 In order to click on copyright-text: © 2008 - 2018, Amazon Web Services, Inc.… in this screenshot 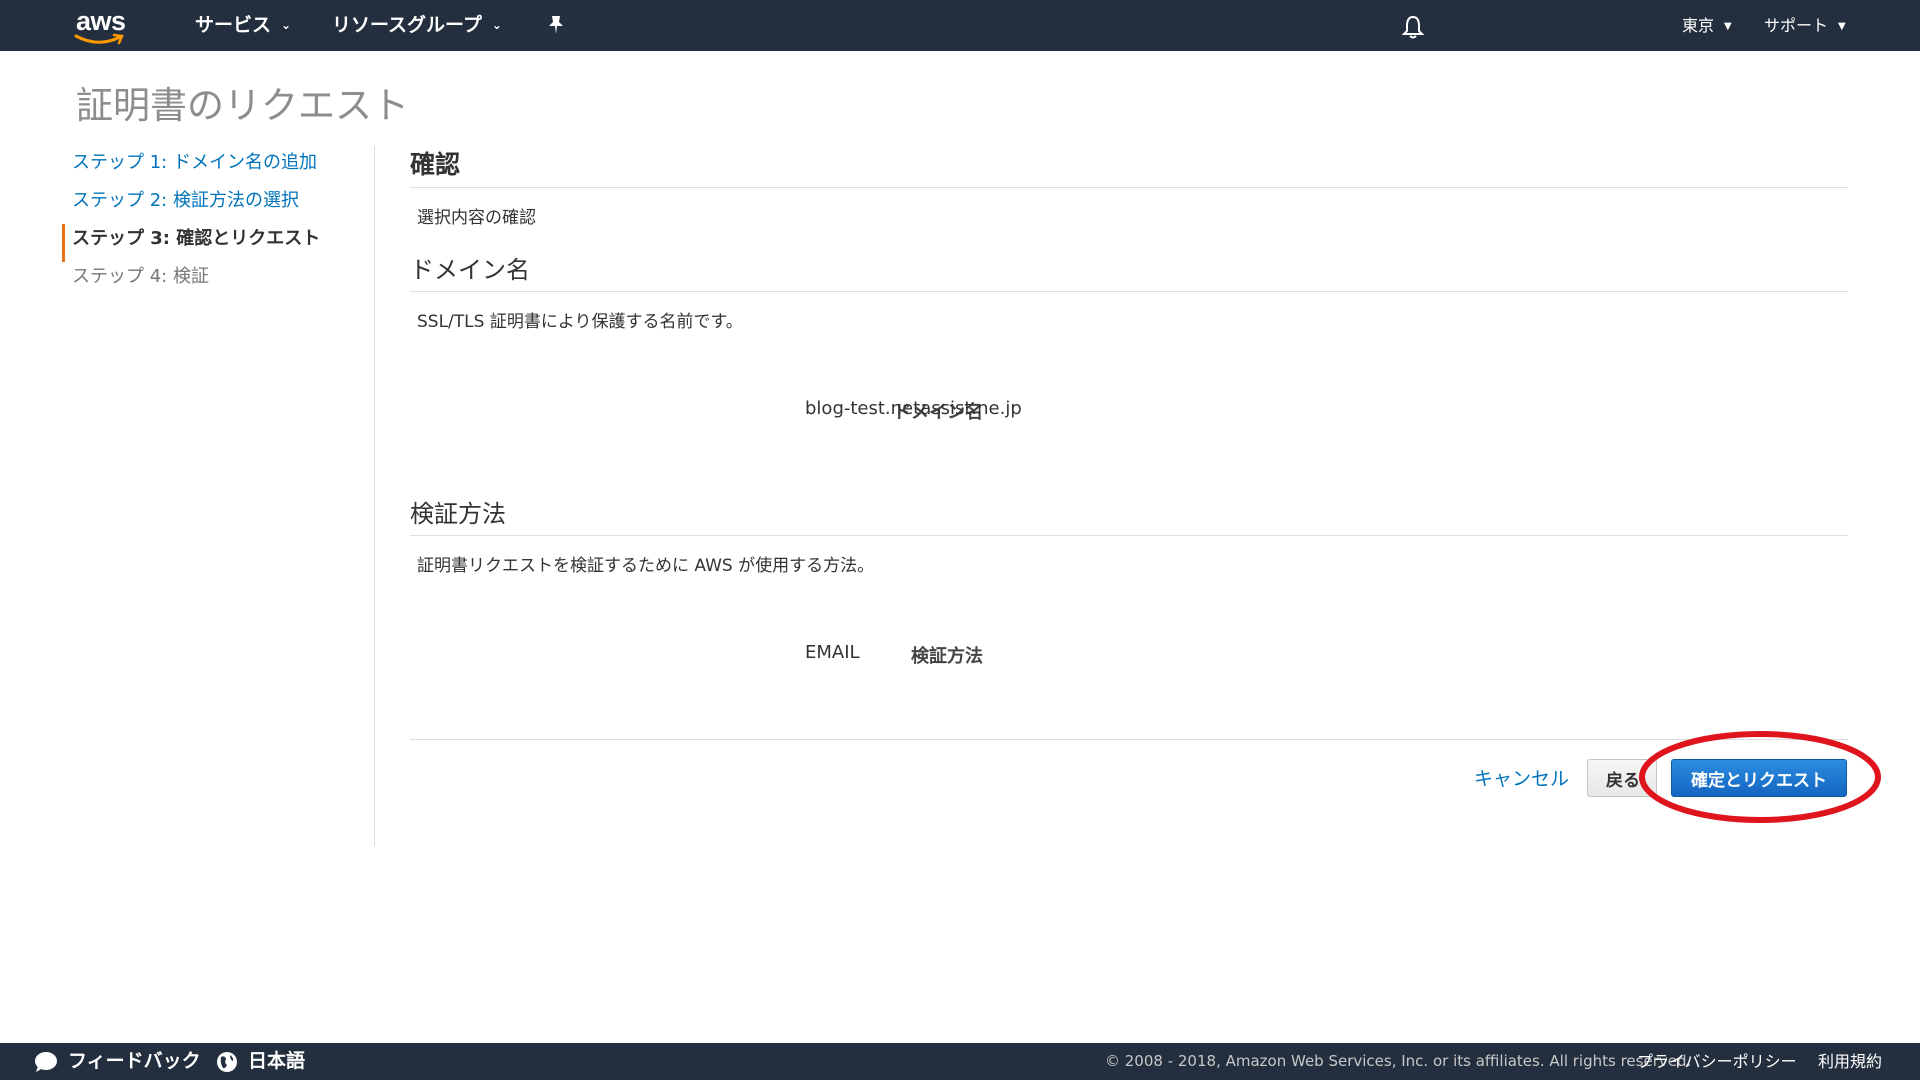, I will do `click(1398, 1061)`.